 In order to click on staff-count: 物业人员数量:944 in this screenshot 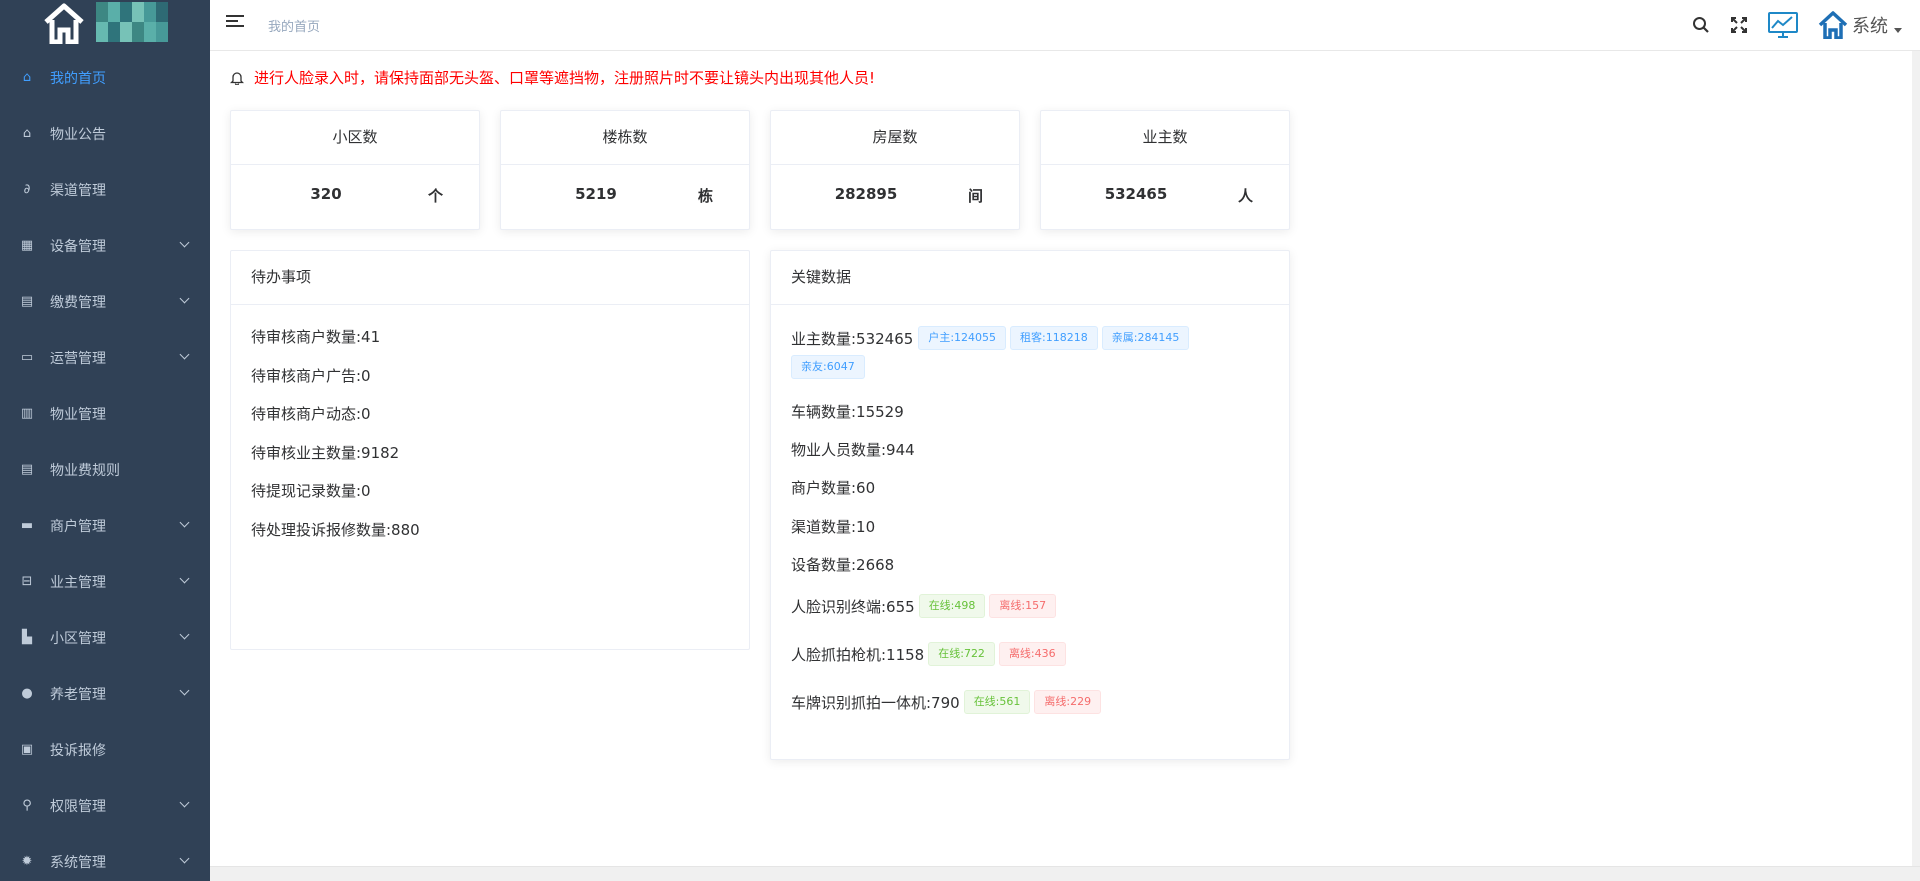, I will do `click(853, 450)`.